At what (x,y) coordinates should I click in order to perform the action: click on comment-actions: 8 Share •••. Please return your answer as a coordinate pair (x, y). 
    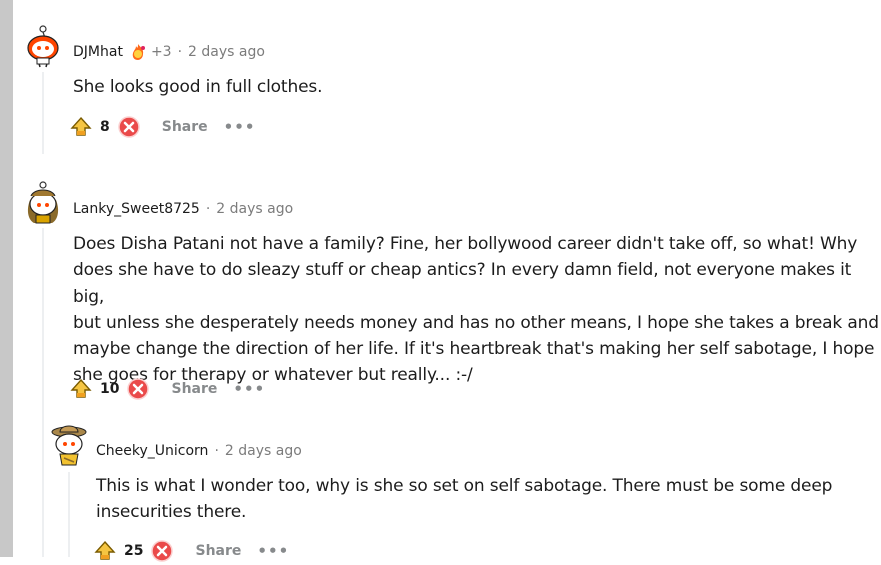
    Looking at the image, I should click on (162, 127).